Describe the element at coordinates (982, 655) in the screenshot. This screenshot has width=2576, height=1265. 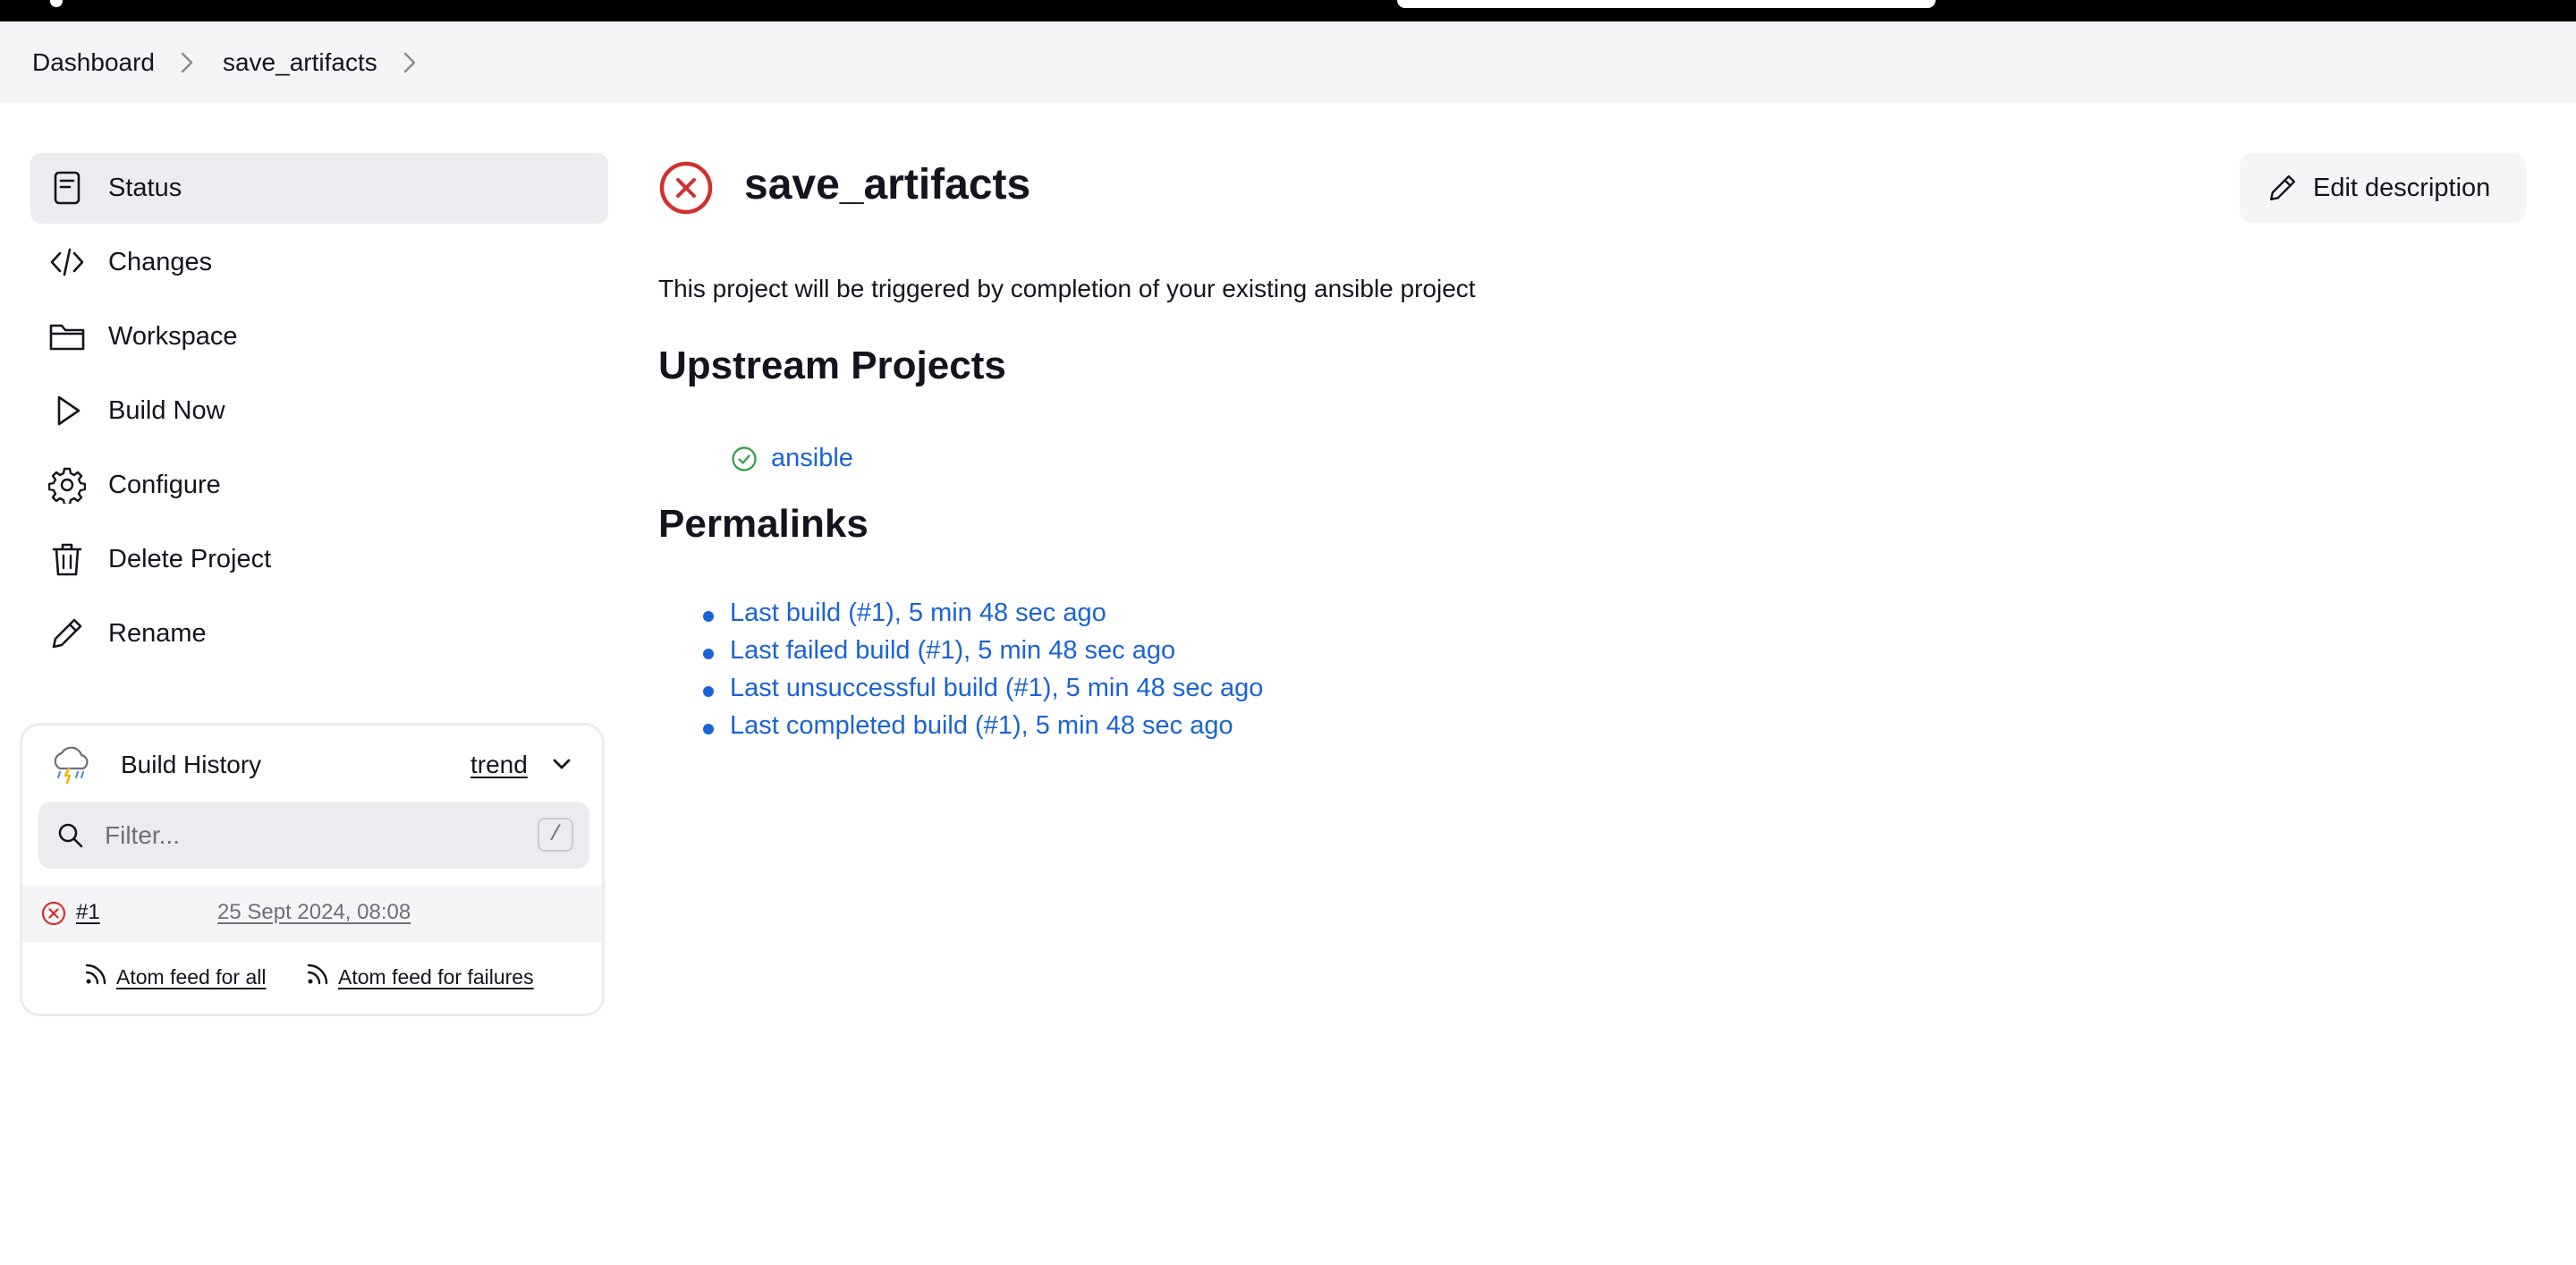
I see `permalink-last-failed-build: Last failed build (#1), 5 min 48 sec ago` at that location.